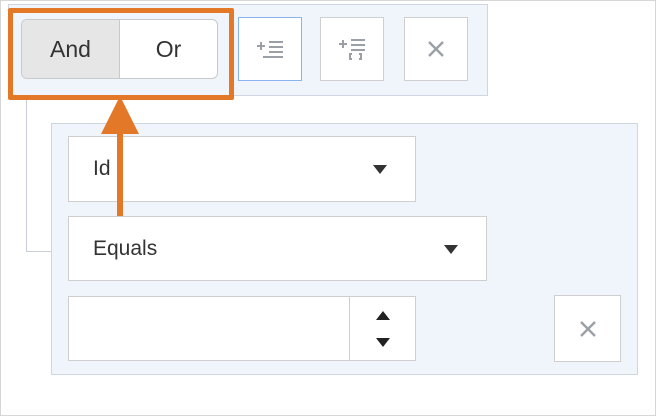 This screenshot has height=416, width=656. What do you see at coordinates (242, 328) in the screenshot?
I see `value-number-input` at bounding box center [242, 328].